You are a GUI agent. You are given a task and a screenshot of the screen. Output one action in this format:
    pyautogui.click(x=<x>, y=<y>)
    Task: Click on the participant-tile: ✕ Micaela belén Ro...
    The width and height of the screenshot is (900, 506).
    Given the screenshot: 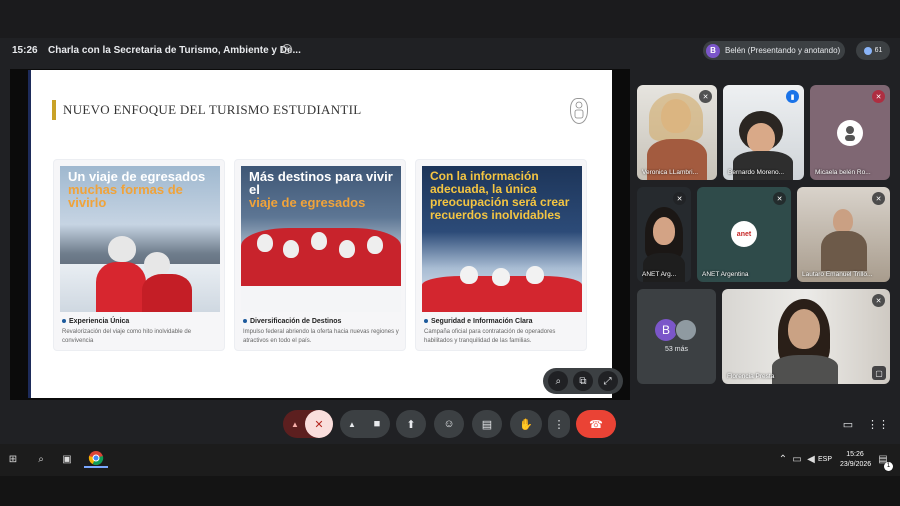 What is the action you would take?
    pyautogui.click(x=850, y=132)
    